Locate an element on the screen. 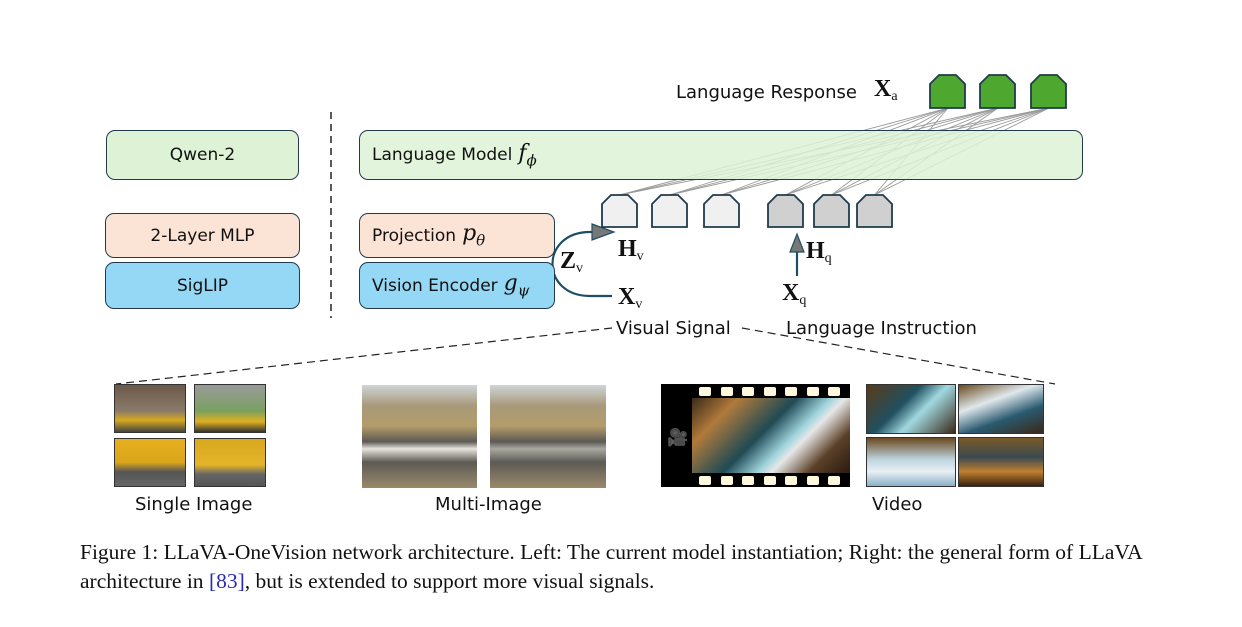 This screenshot has height=627, width=1242. qwen2-label: Qwen-2 is located at coordinates (202, 155).